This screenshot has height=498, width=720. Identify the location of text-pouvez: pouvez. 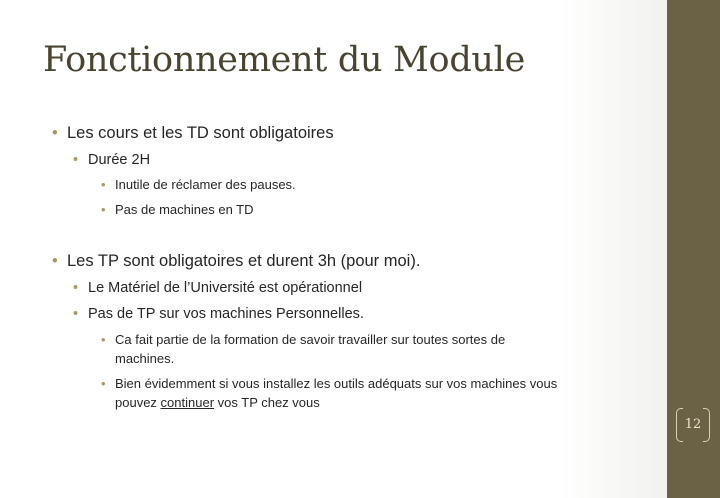
(138, 402).